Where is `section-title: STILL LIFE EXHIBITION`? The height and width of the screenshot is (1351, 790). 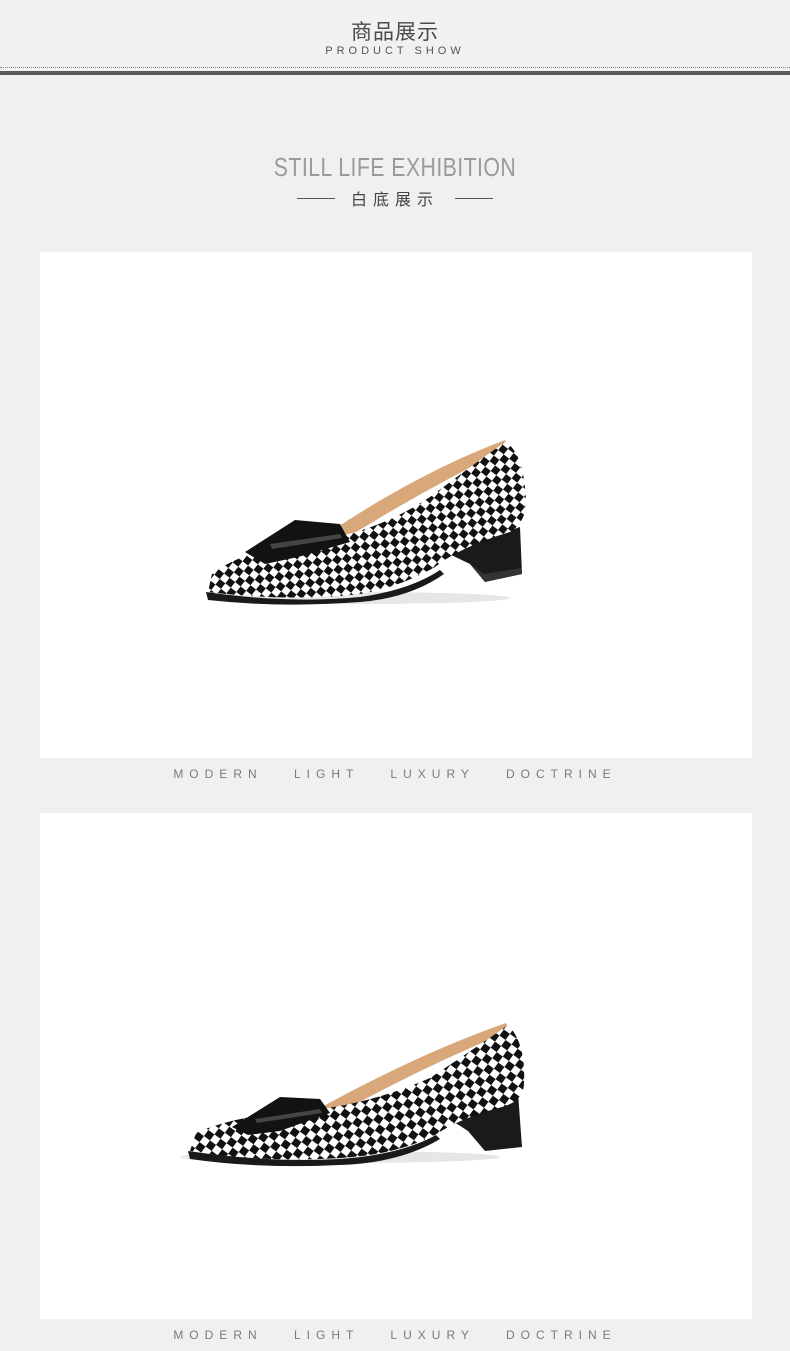
section-title: STILL LIFE EXHIBITION is located at coordinates (395, 167).